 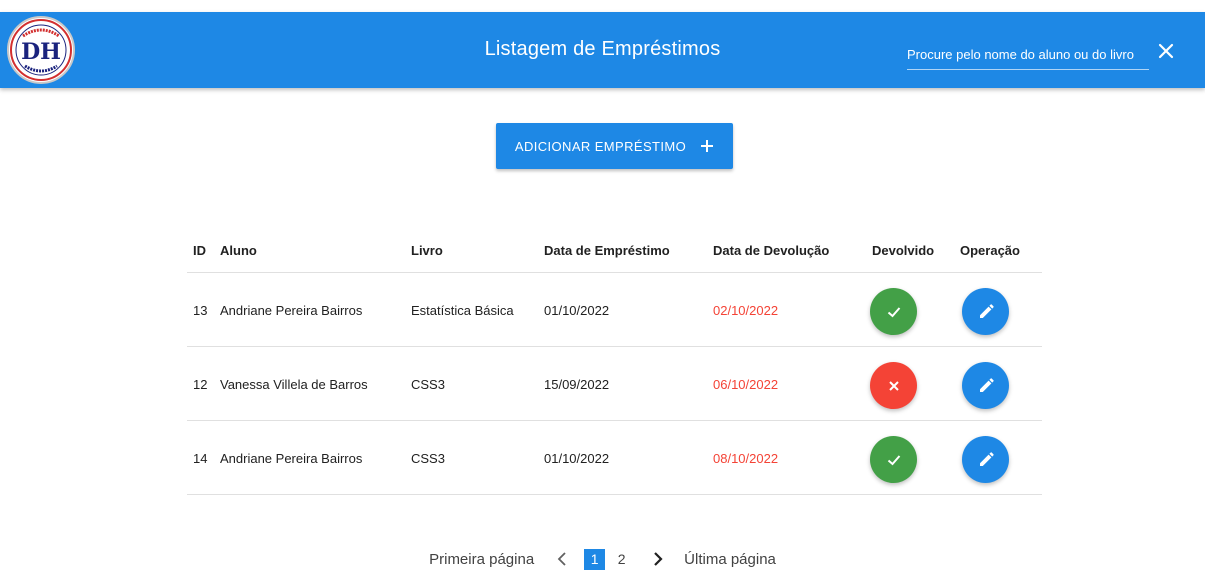 What do you see at coordinates (577, 384) in the screenshot?
I see `row-data-emprestimo: 15/09/2022` at bounding box center [577, 384].